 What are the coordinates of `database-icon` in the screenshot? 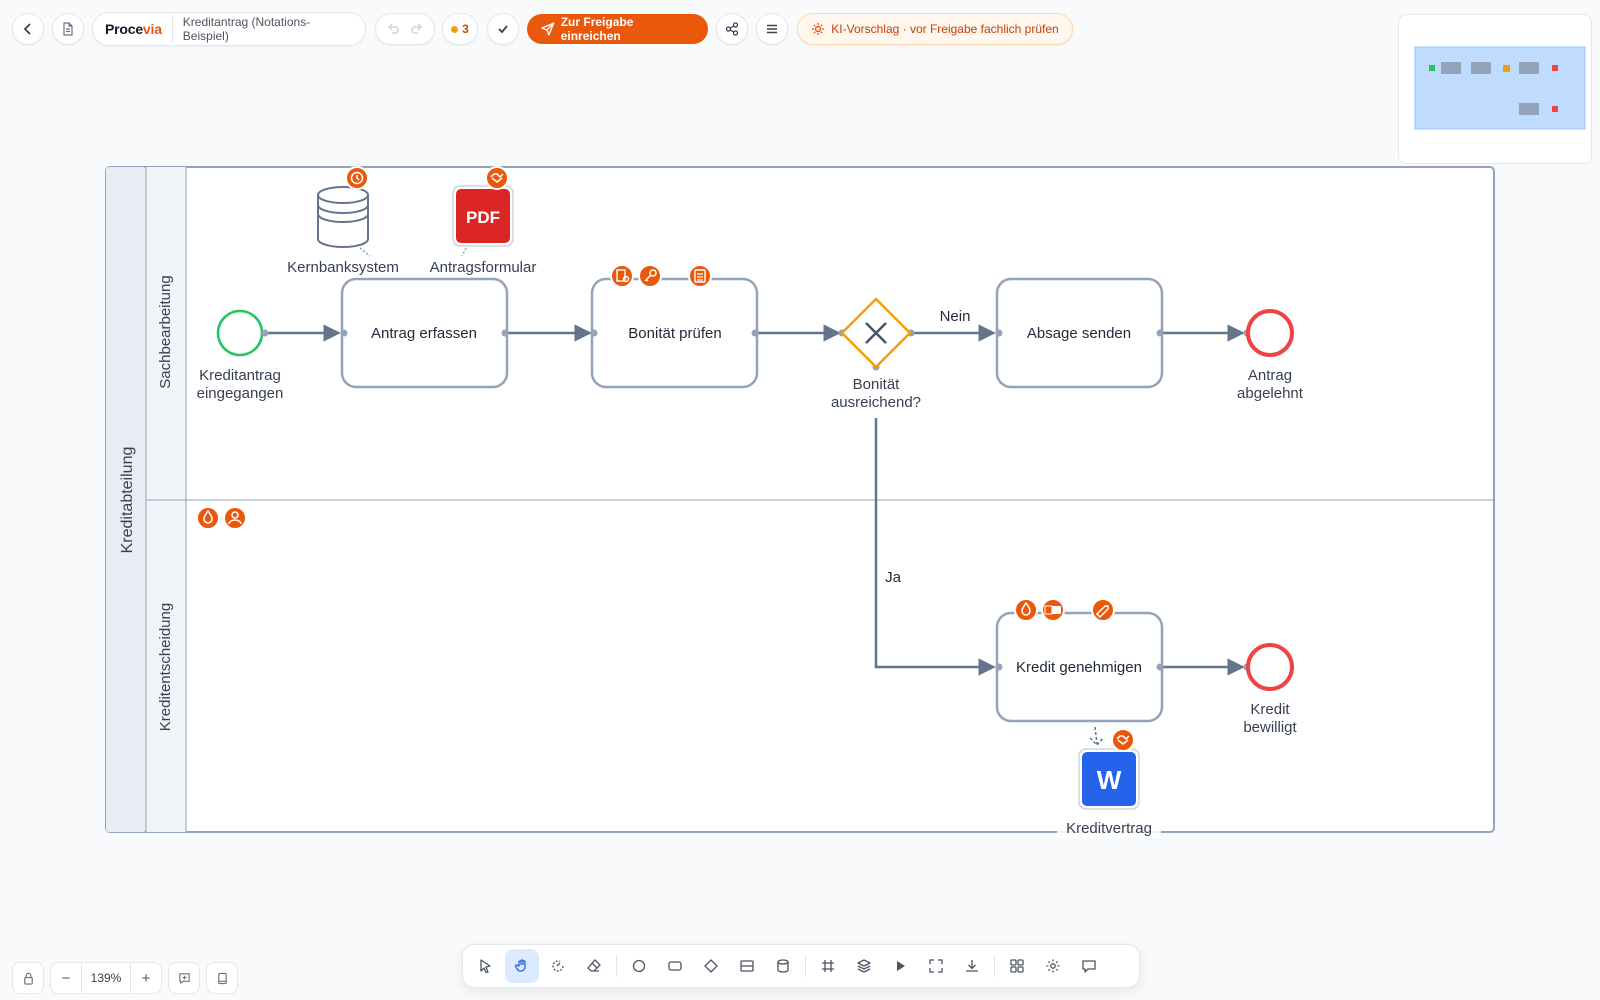 It's located at (783, 966).